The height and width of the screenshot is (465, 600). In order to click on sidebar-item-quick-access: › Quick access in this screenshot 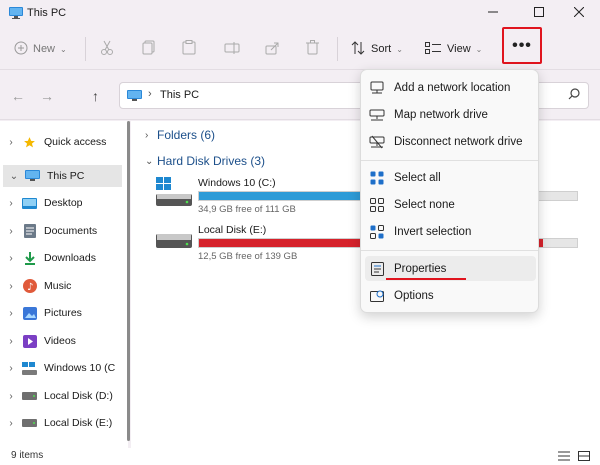, I will do `click(61, 142)`.